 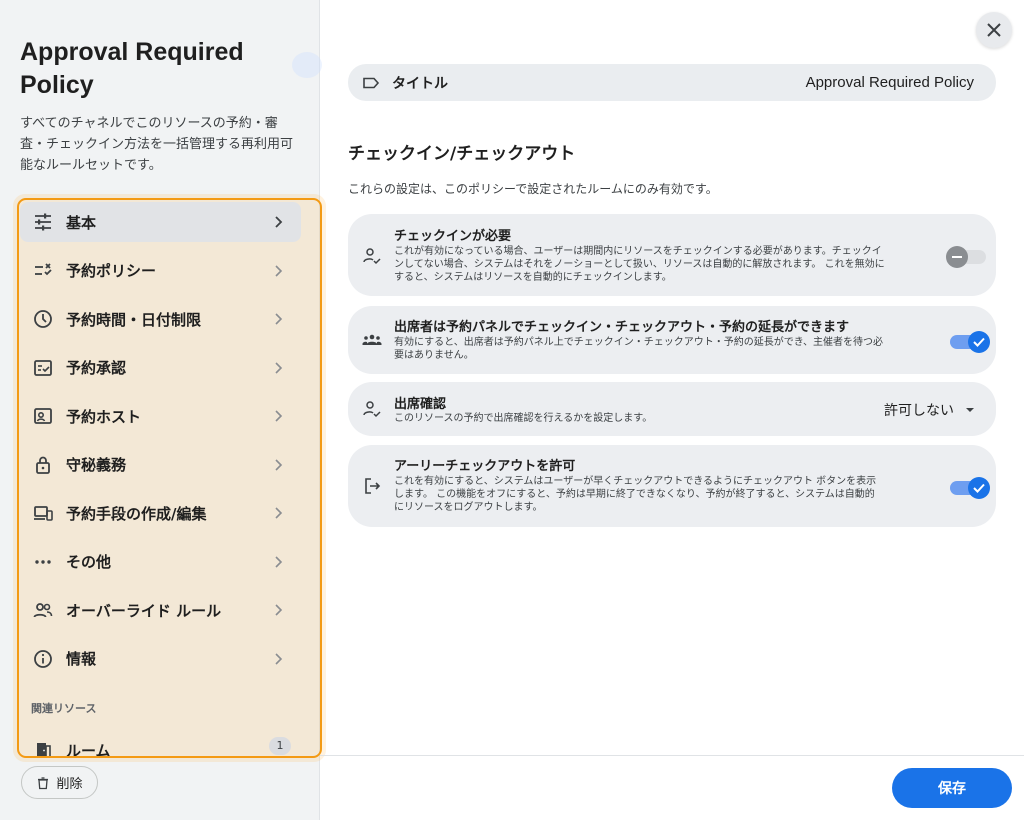 I want to click on delete-button: 削除, so click(x=59, y=782).